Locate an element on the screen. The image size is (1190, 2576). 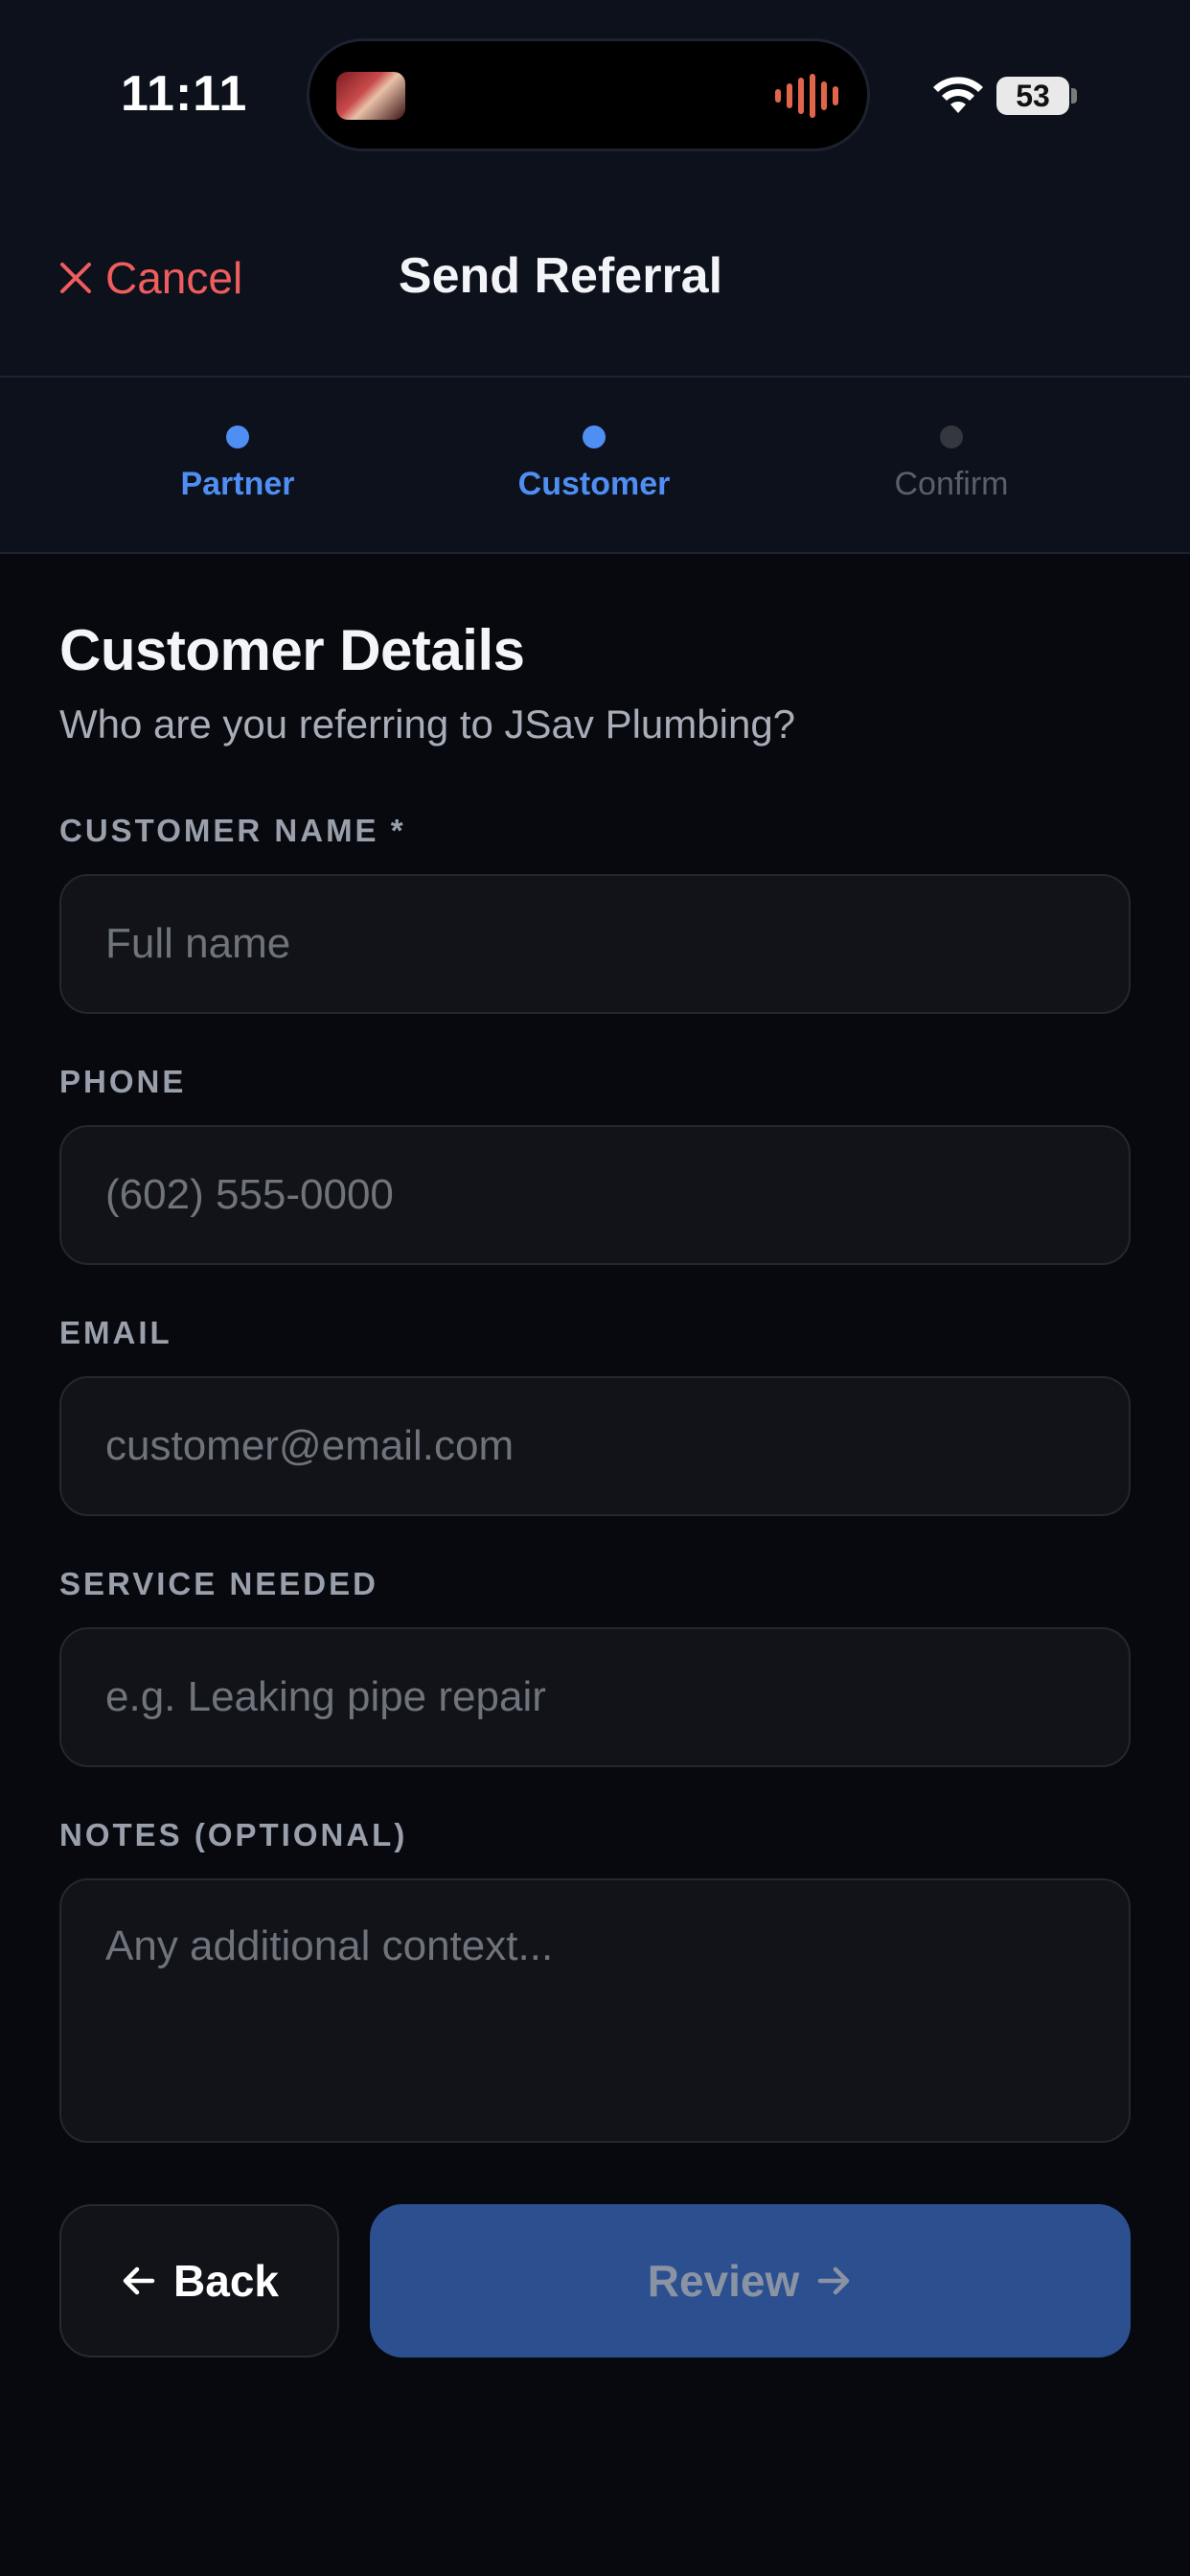
steps-divider is located at coordinates (595, 553).